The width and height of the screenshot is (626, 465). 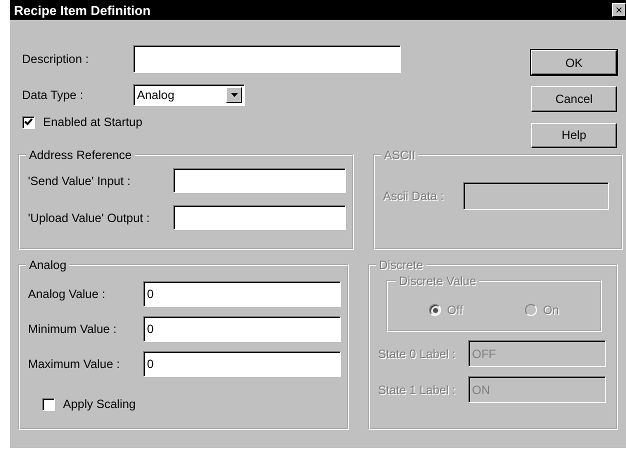 What do you see at coordinates (619, 10) in the screenshot?
I see `close-button: ×` at bounding box center [619, 10].